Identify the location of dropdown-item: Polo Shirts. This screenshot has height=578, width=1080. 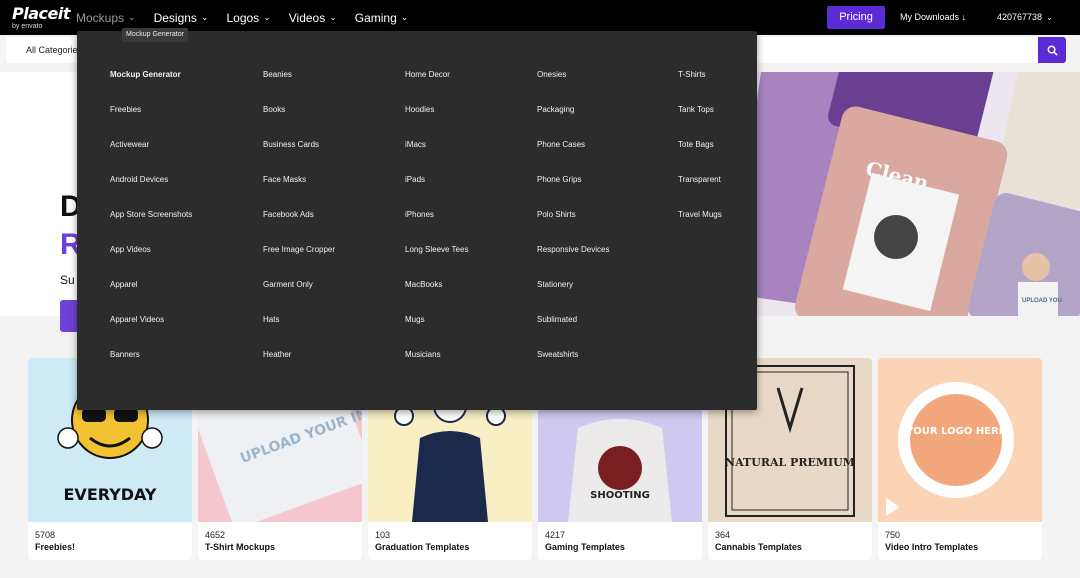
(573, 227).